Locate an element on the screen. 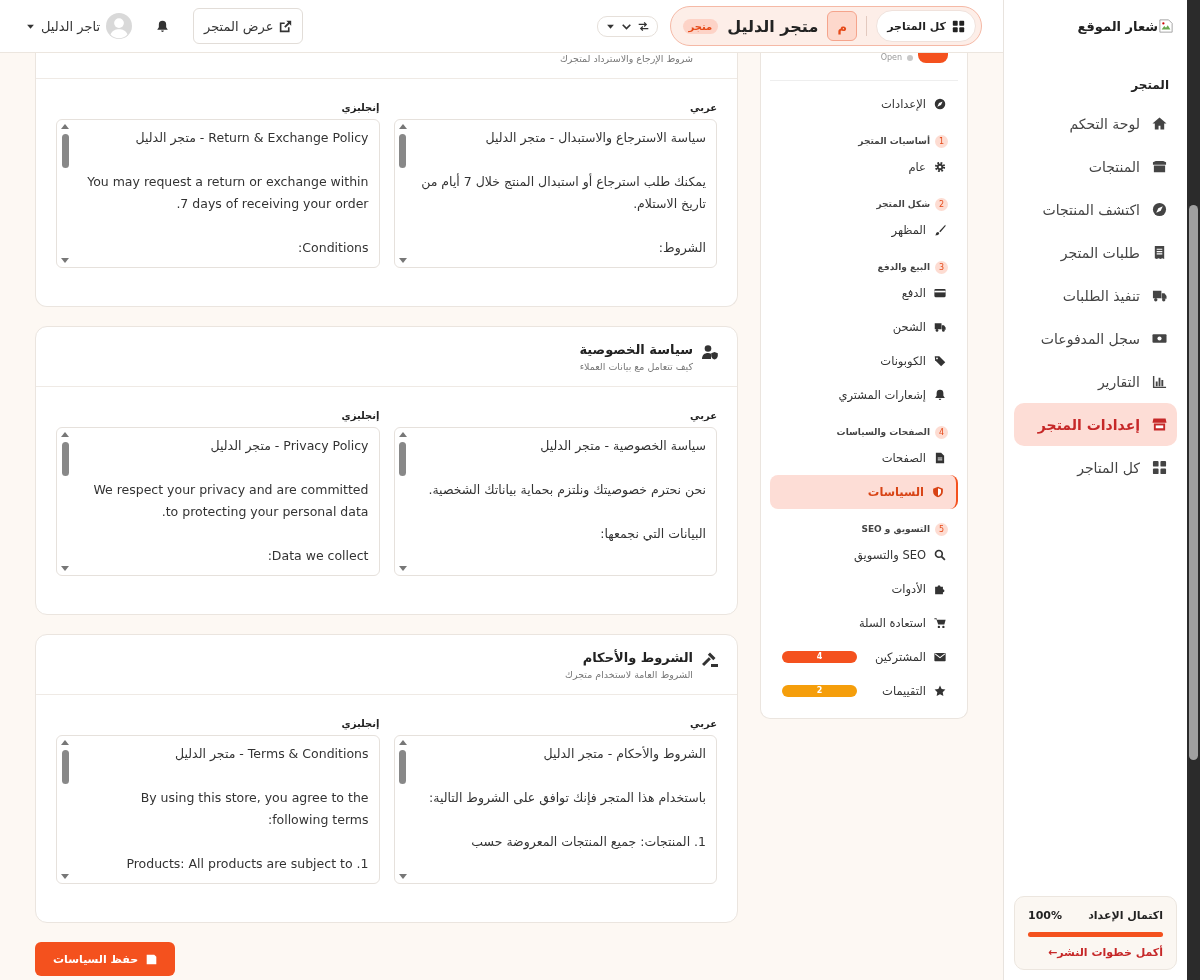  bell-icon is located at coordinates (940, 395).